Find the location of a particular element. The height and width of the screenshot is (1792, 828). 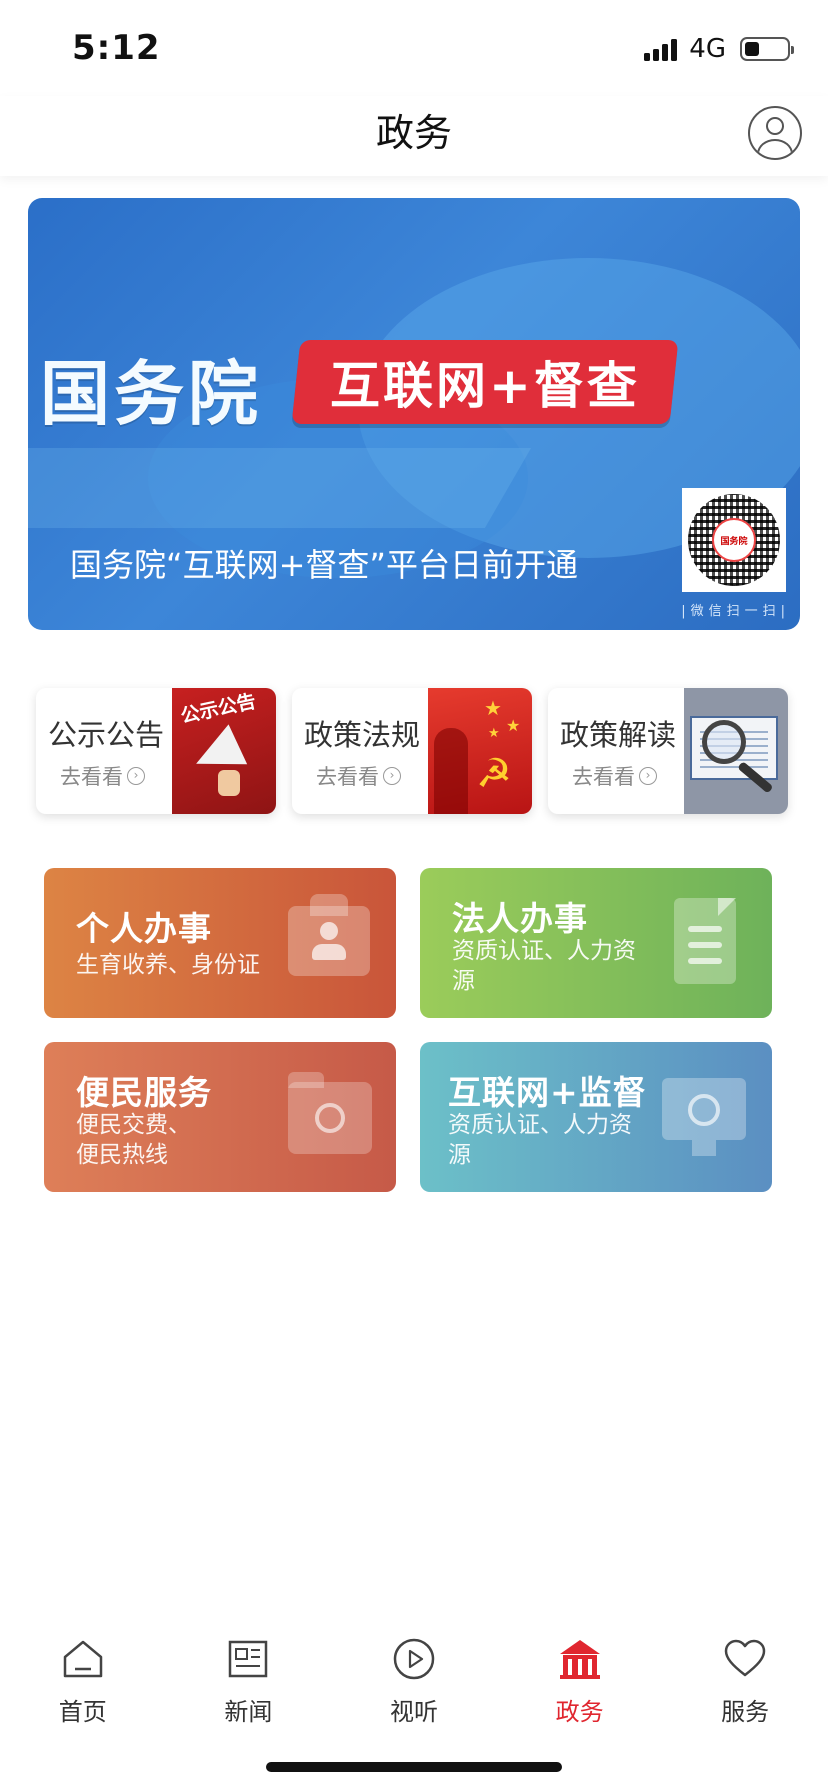

quick-link-interpretation: 政策解读 去看看 › is located at coordinates (668, 751).